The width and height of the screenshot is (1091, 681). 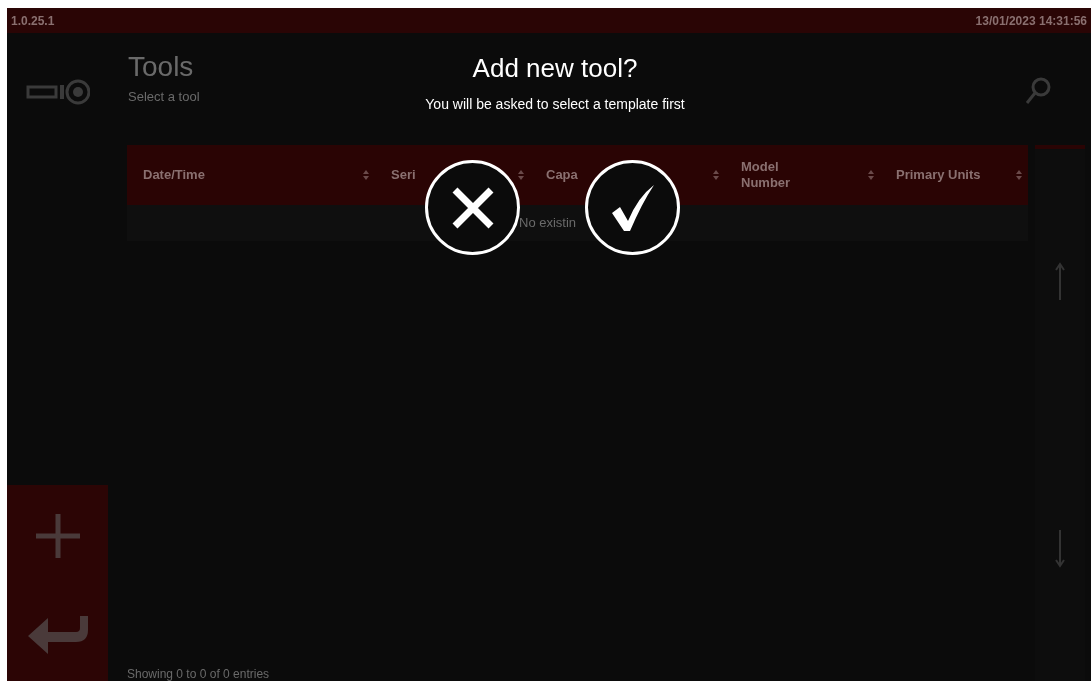 I want to click on search-icon, so click(x=1038, y=91).